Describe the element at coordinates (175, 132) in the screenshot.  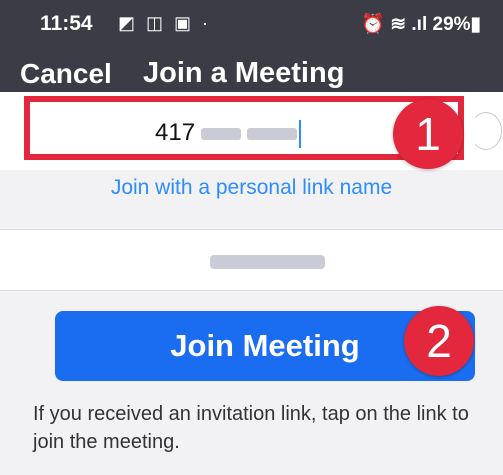
I see `meeting-id-prefix: 417` at that location.